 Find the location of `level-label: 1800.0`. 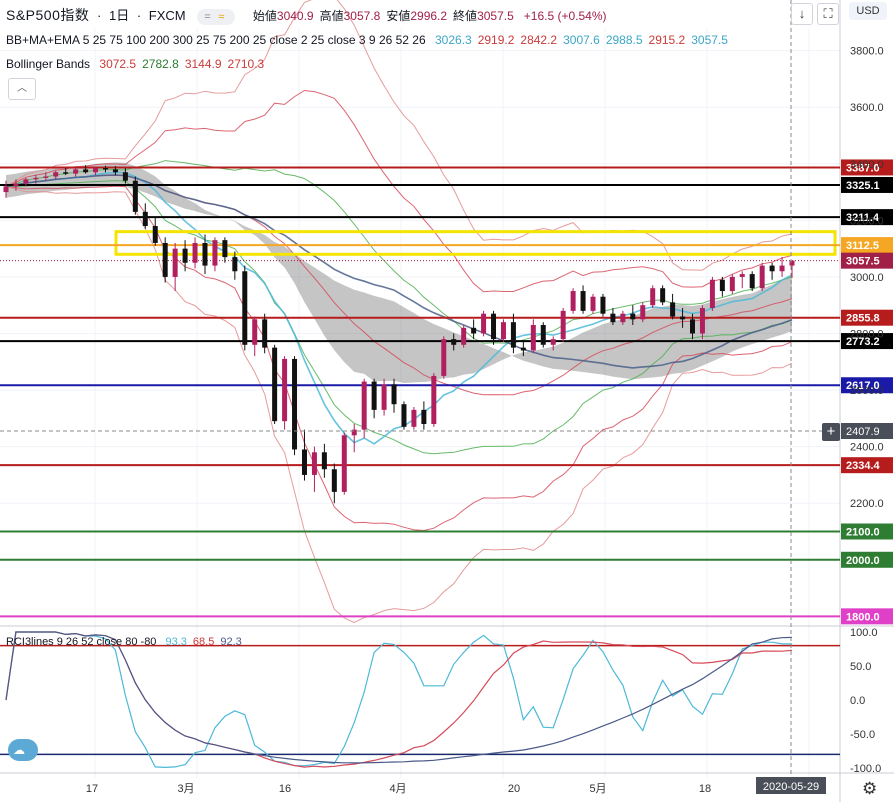

level-label: 1800.0 is located at coordinates (863, 617).